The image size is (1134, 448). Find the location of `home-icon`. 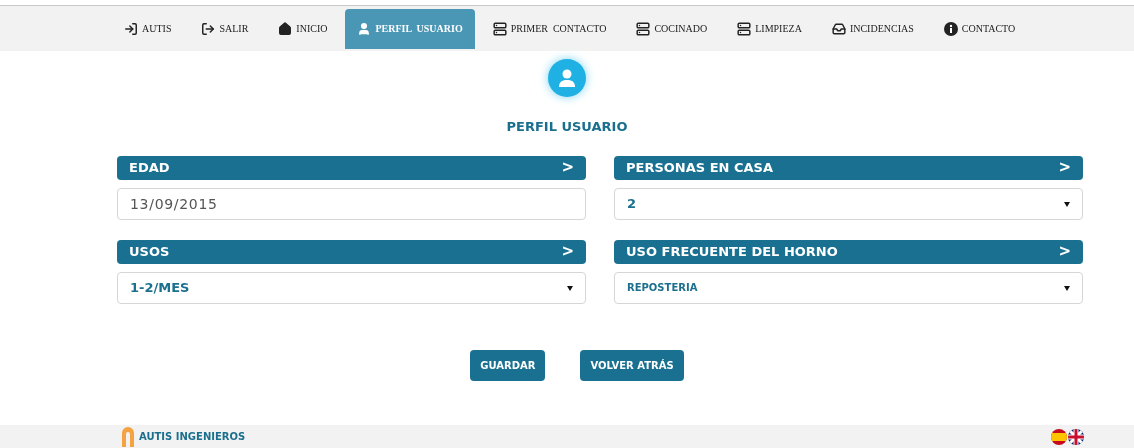

home-icon is located at coordinates (285, 28).